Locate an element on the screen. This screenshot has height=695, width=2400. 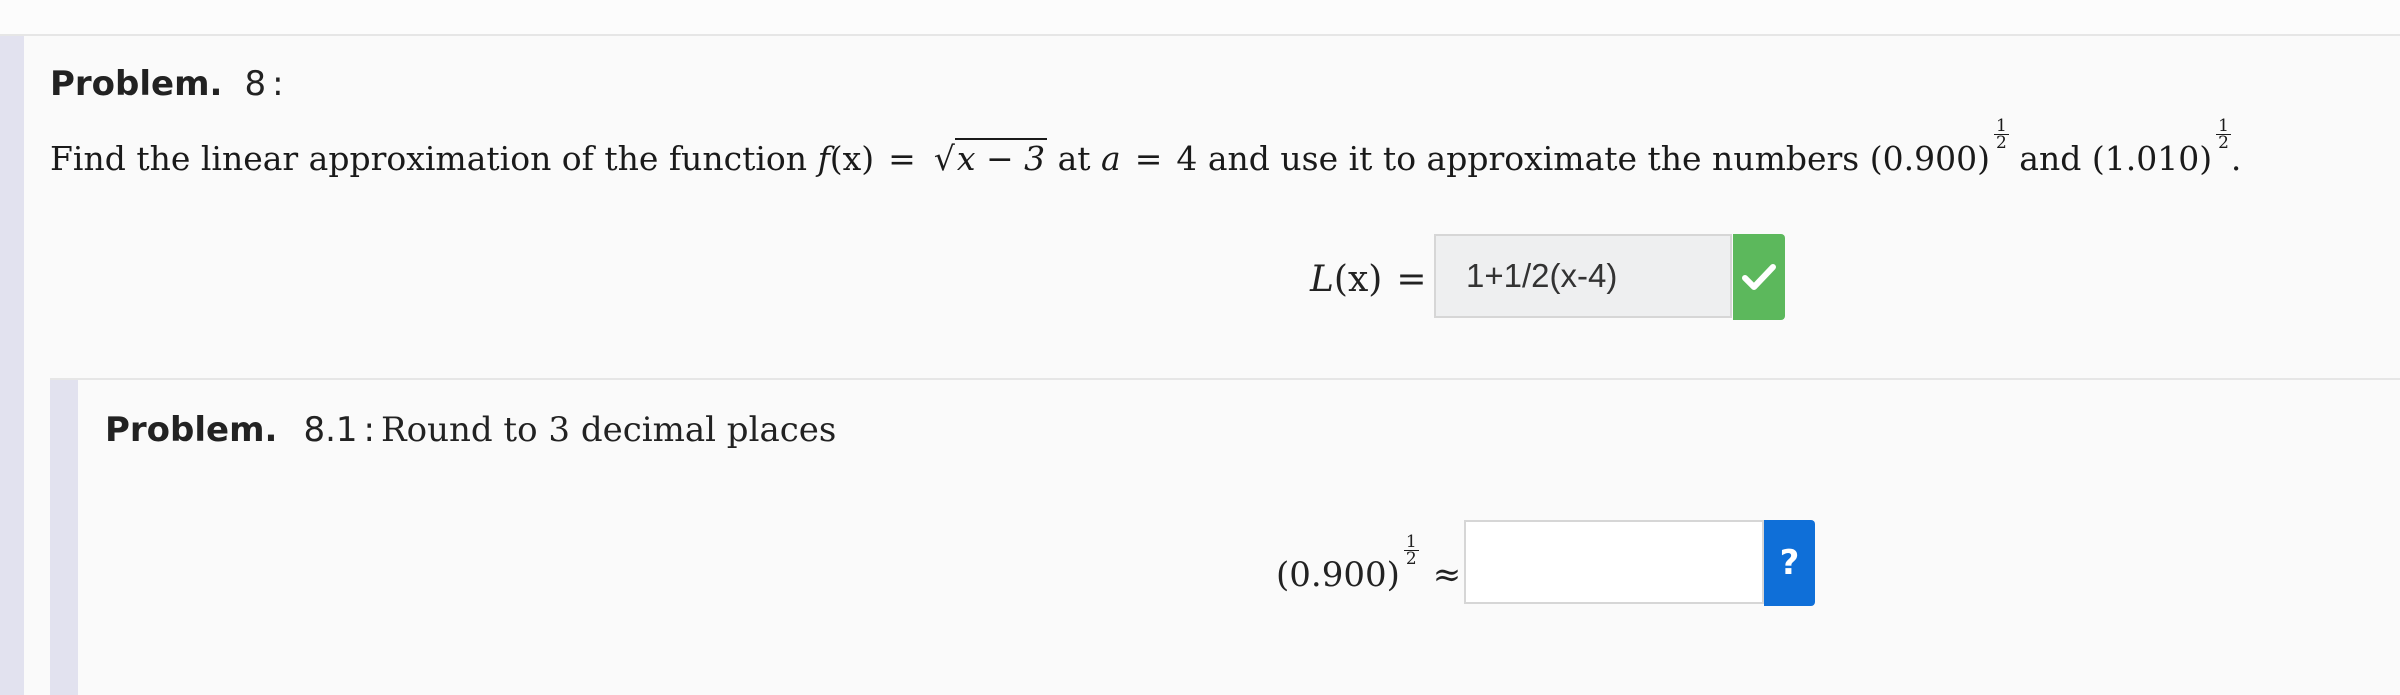
func-equals: = is located at coordinates (902, 158).